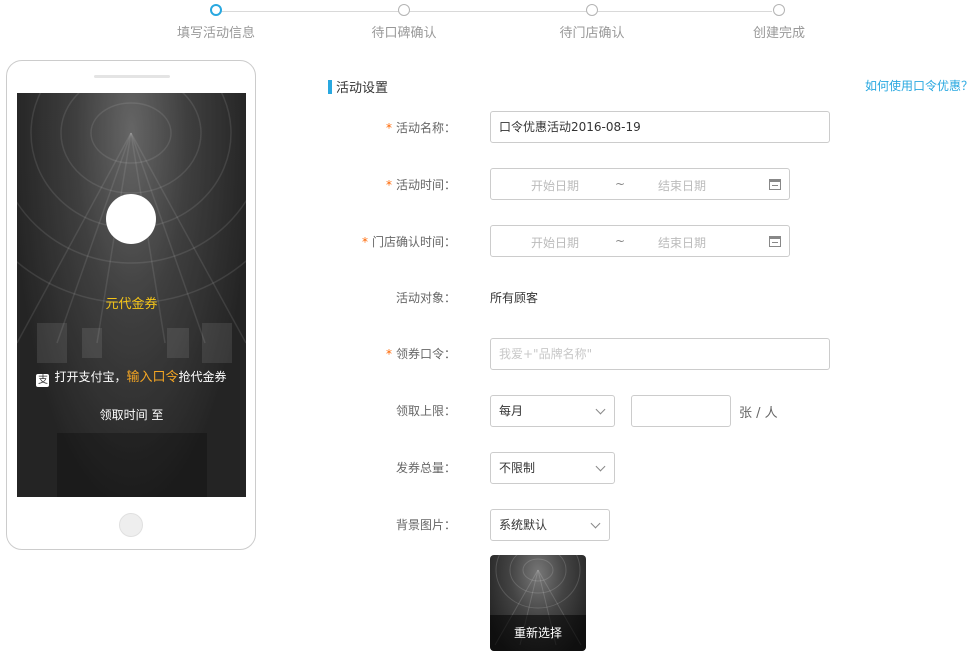 Image resolution: width=976 pixels, height=651 pixels. I want to click on total-issue-label: 发券总量：, so click(425, 468).